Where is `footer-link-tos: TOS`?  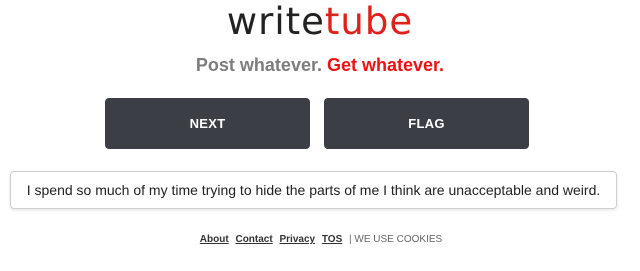
footer-link-tos: TOS is located at coordinates (332, 239).